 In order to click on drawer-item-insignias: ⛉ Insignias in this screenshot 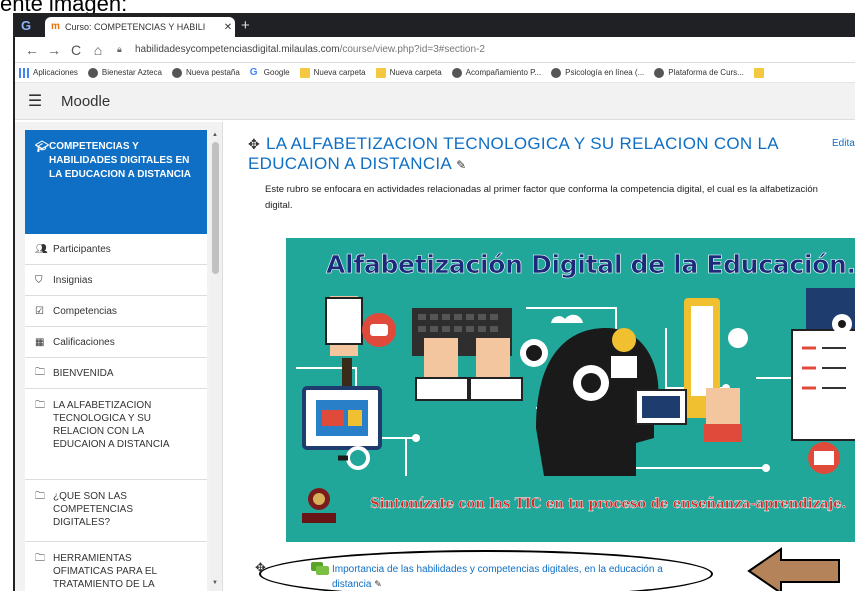, I will do `click(116, 280)`.